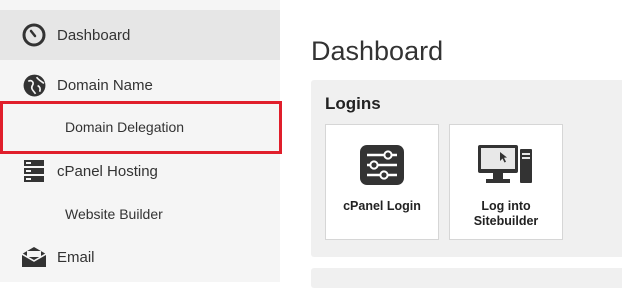 The image size is (622, 288). What do you see at coordinates (76, 257) in the screenshot?
I see `sidebar-item-label: Email` at bounding box center [76, 257].